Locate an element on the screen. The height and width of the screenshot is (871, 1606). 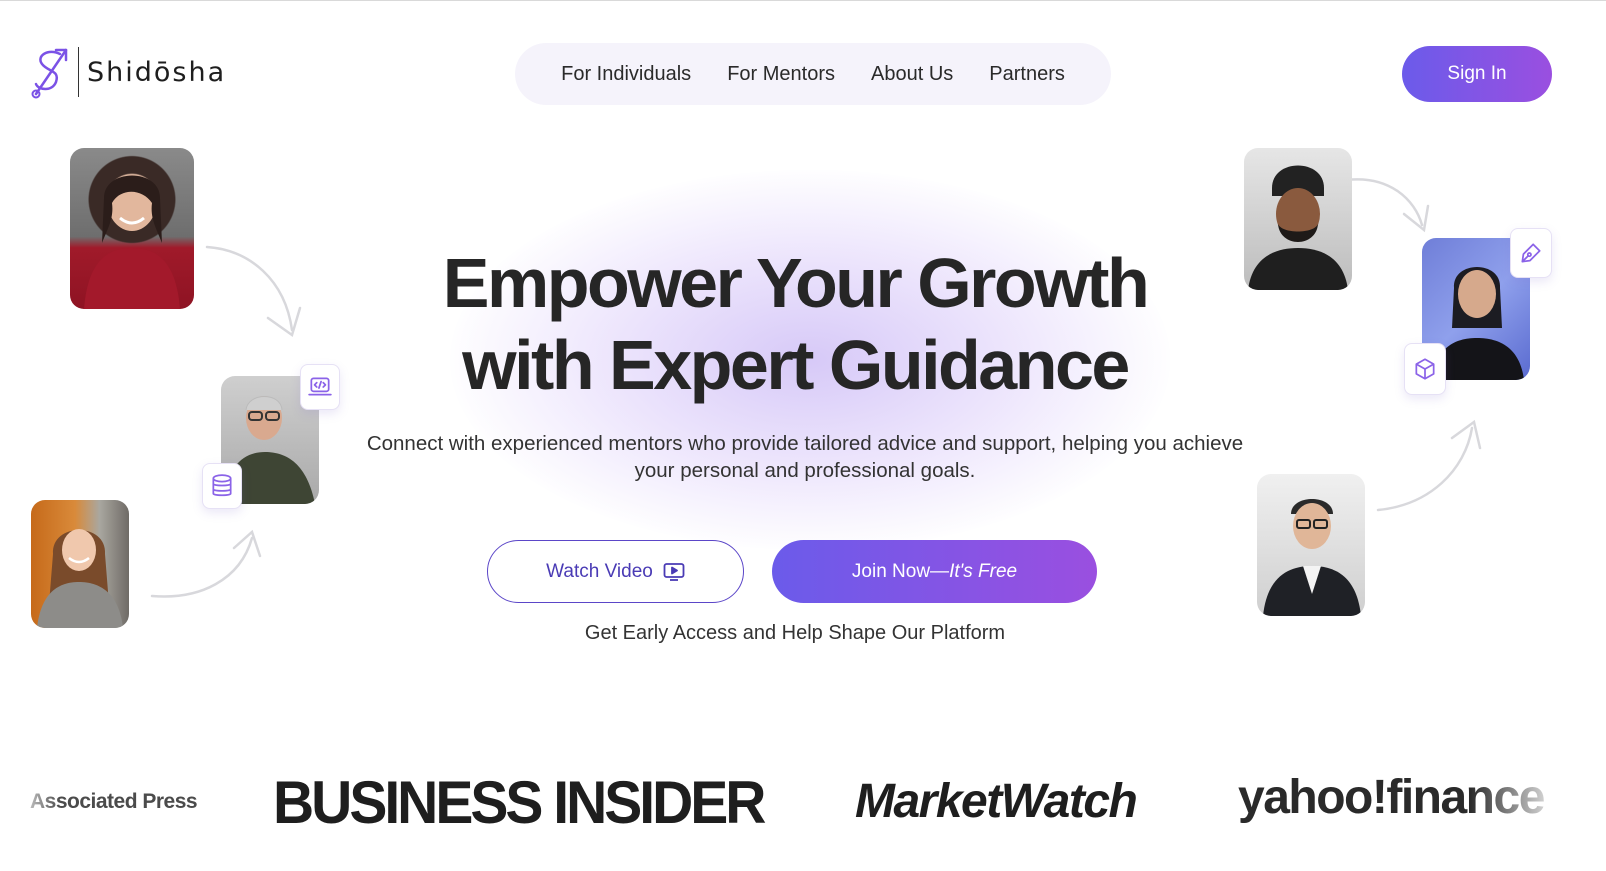
press-logo-marketwatch: MarketWatch is located at coordinates (996, 801).